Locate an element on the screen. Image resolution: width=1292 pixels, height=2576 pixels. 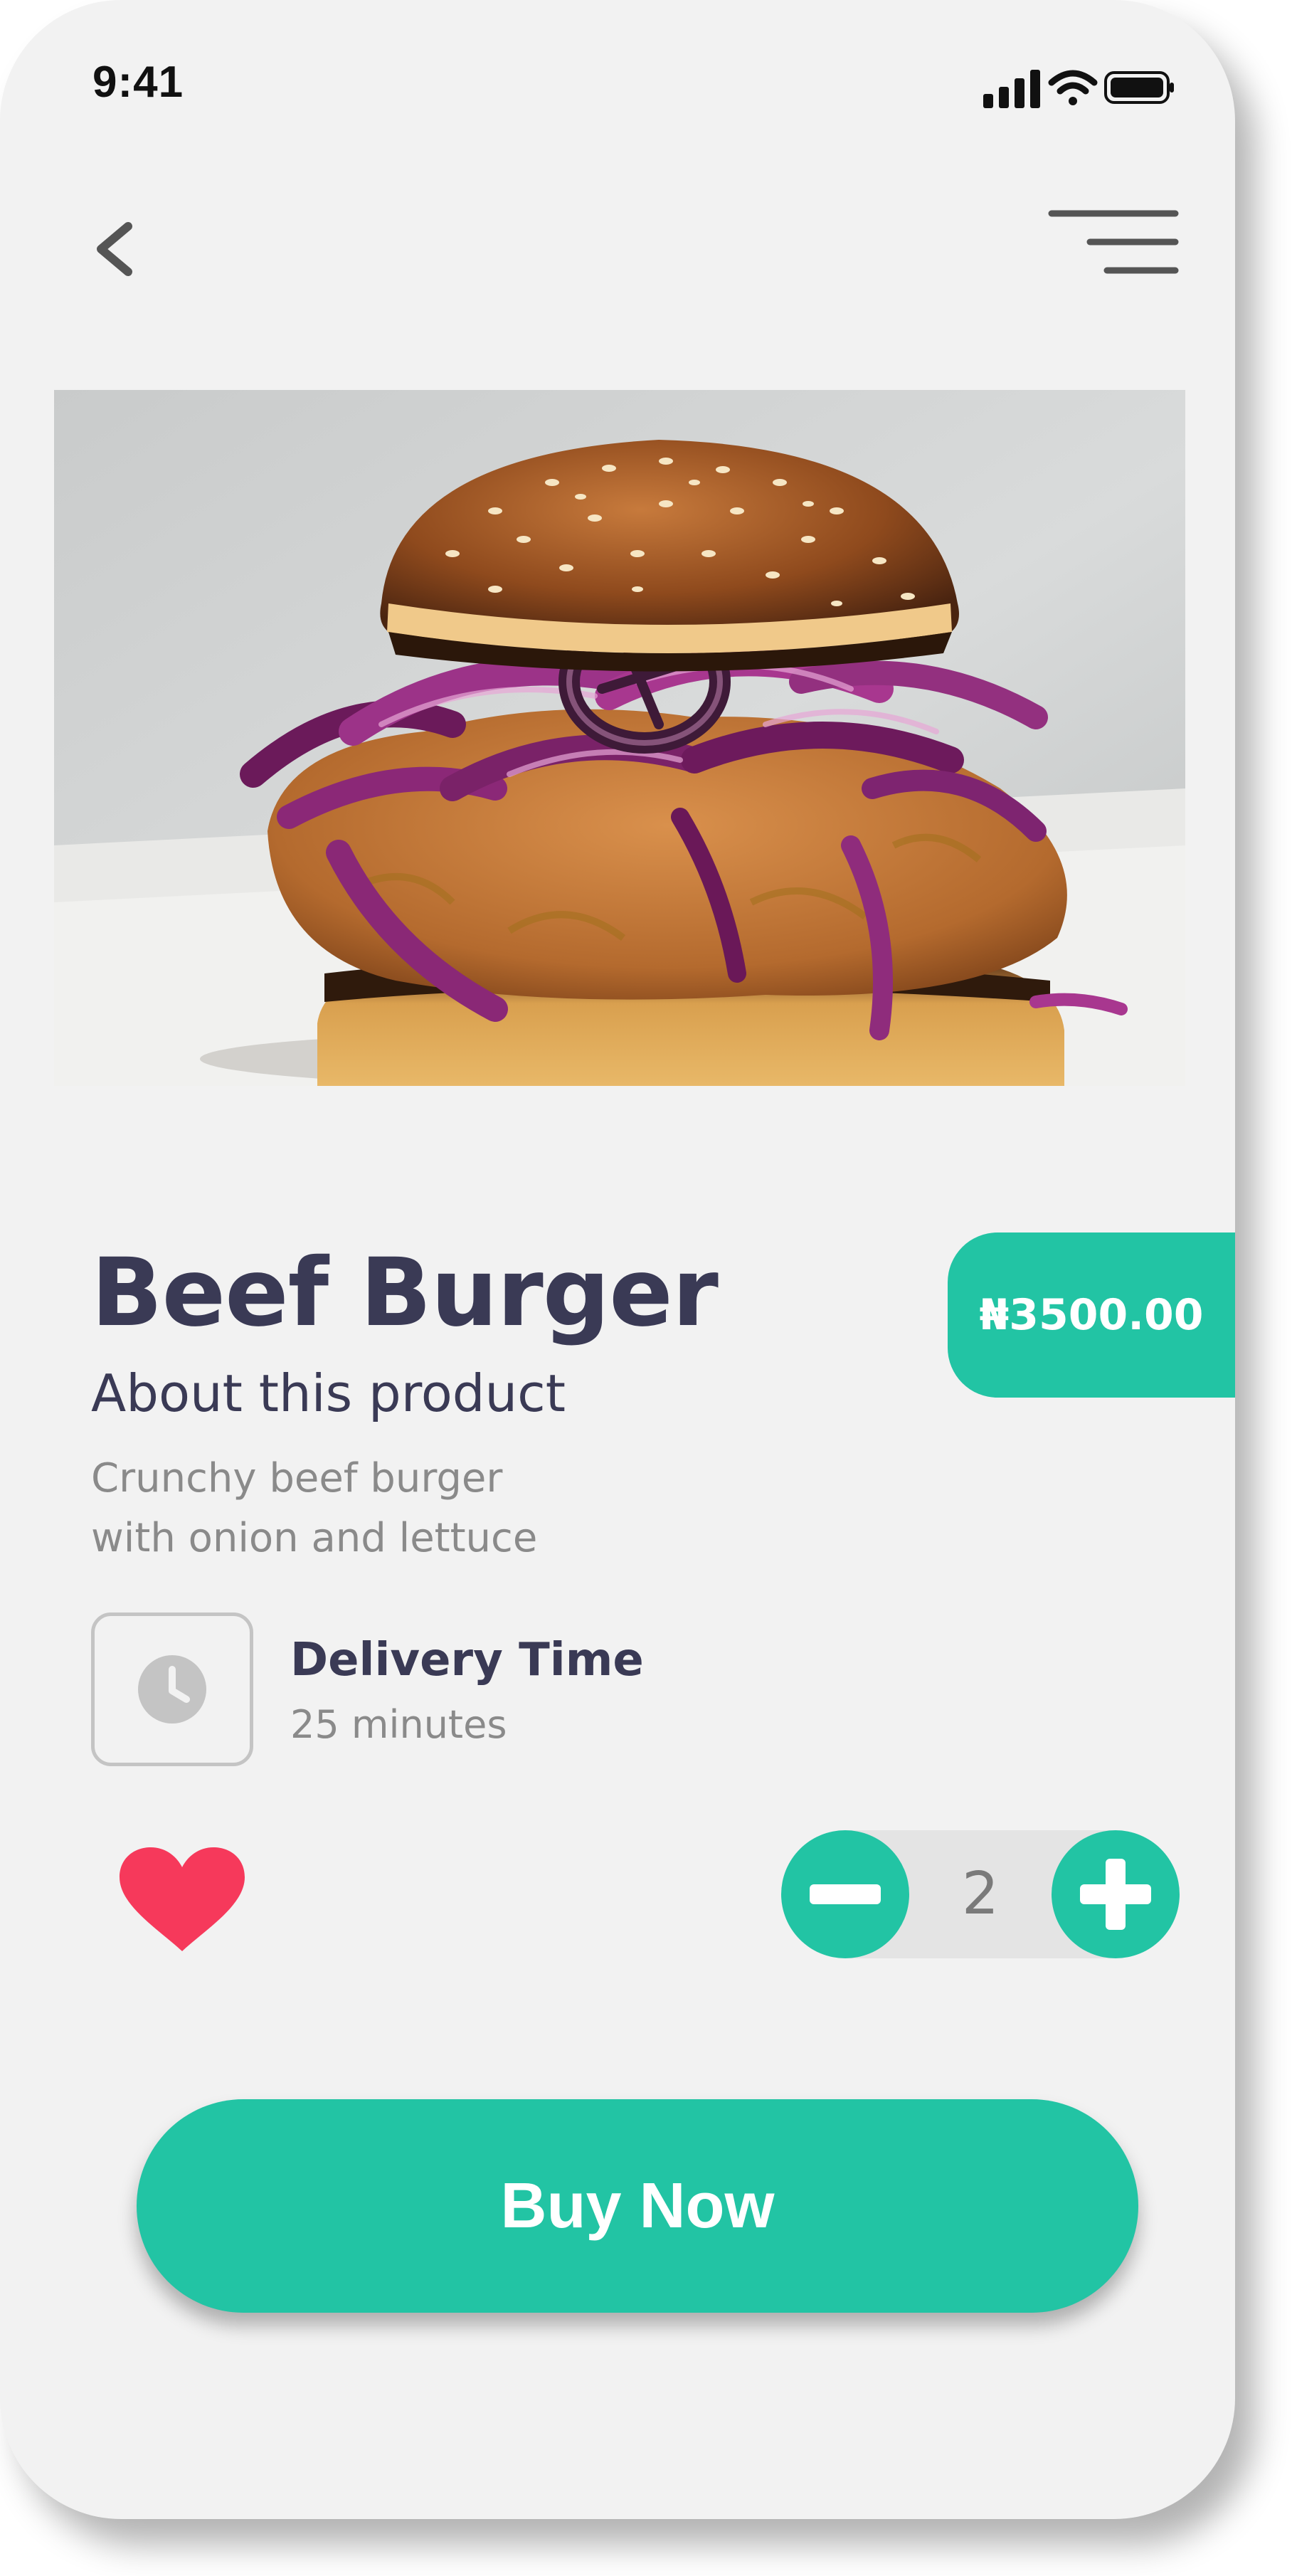
status-icons is located at coordinates (1078, 89).